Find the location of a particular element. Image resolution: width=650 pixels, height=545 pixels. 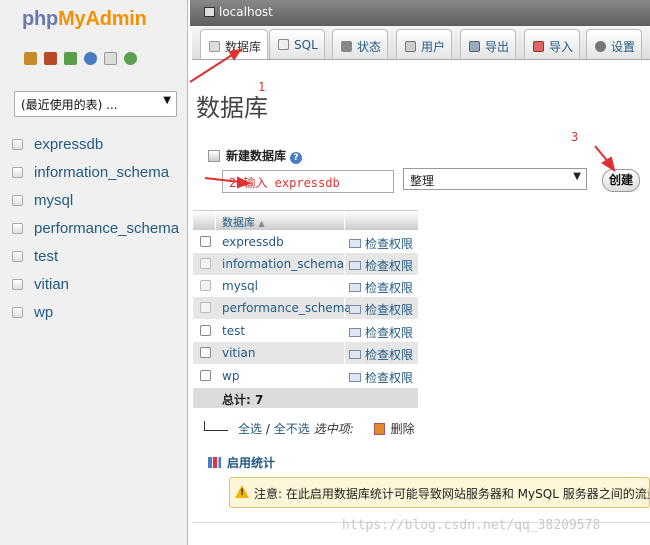

server-icon is located at coordinates (209, 12).